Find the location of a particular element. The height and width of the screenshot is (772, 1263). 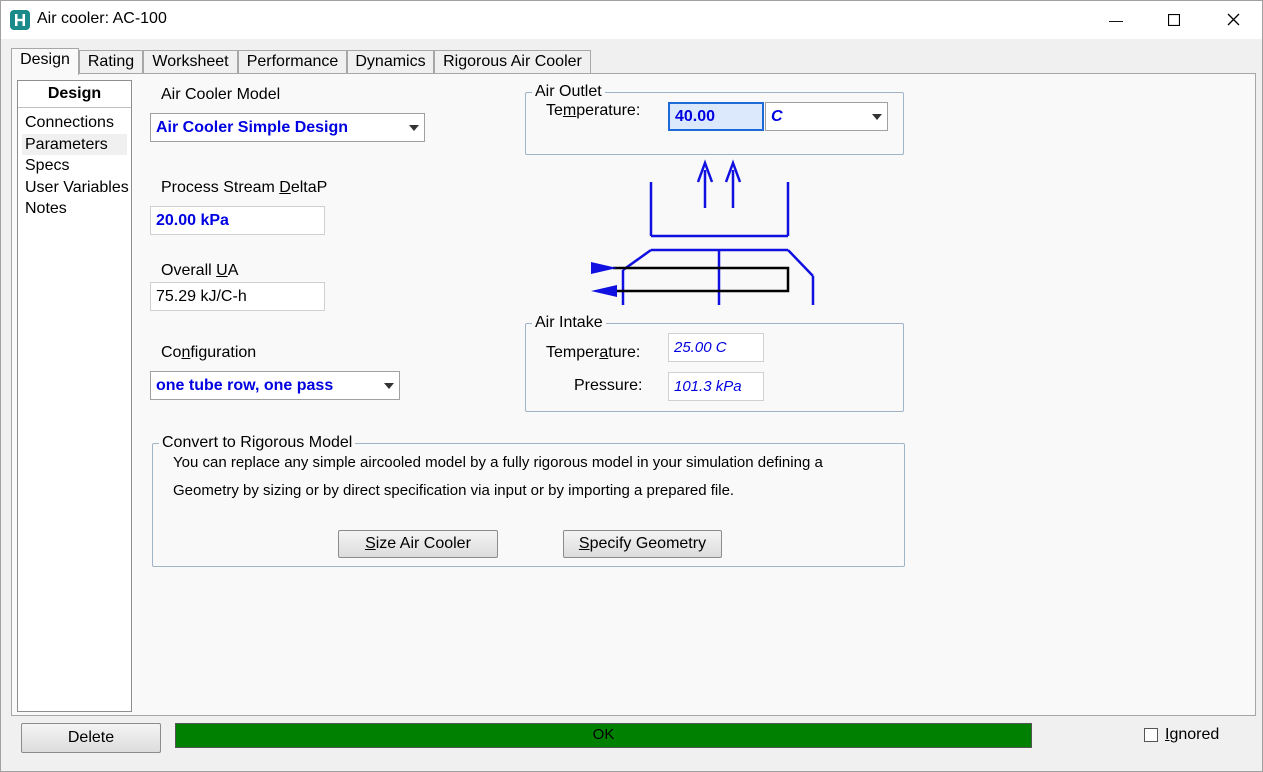

size-air-cooler-button: Size Air Cooler is located at coordinates (418, 544).